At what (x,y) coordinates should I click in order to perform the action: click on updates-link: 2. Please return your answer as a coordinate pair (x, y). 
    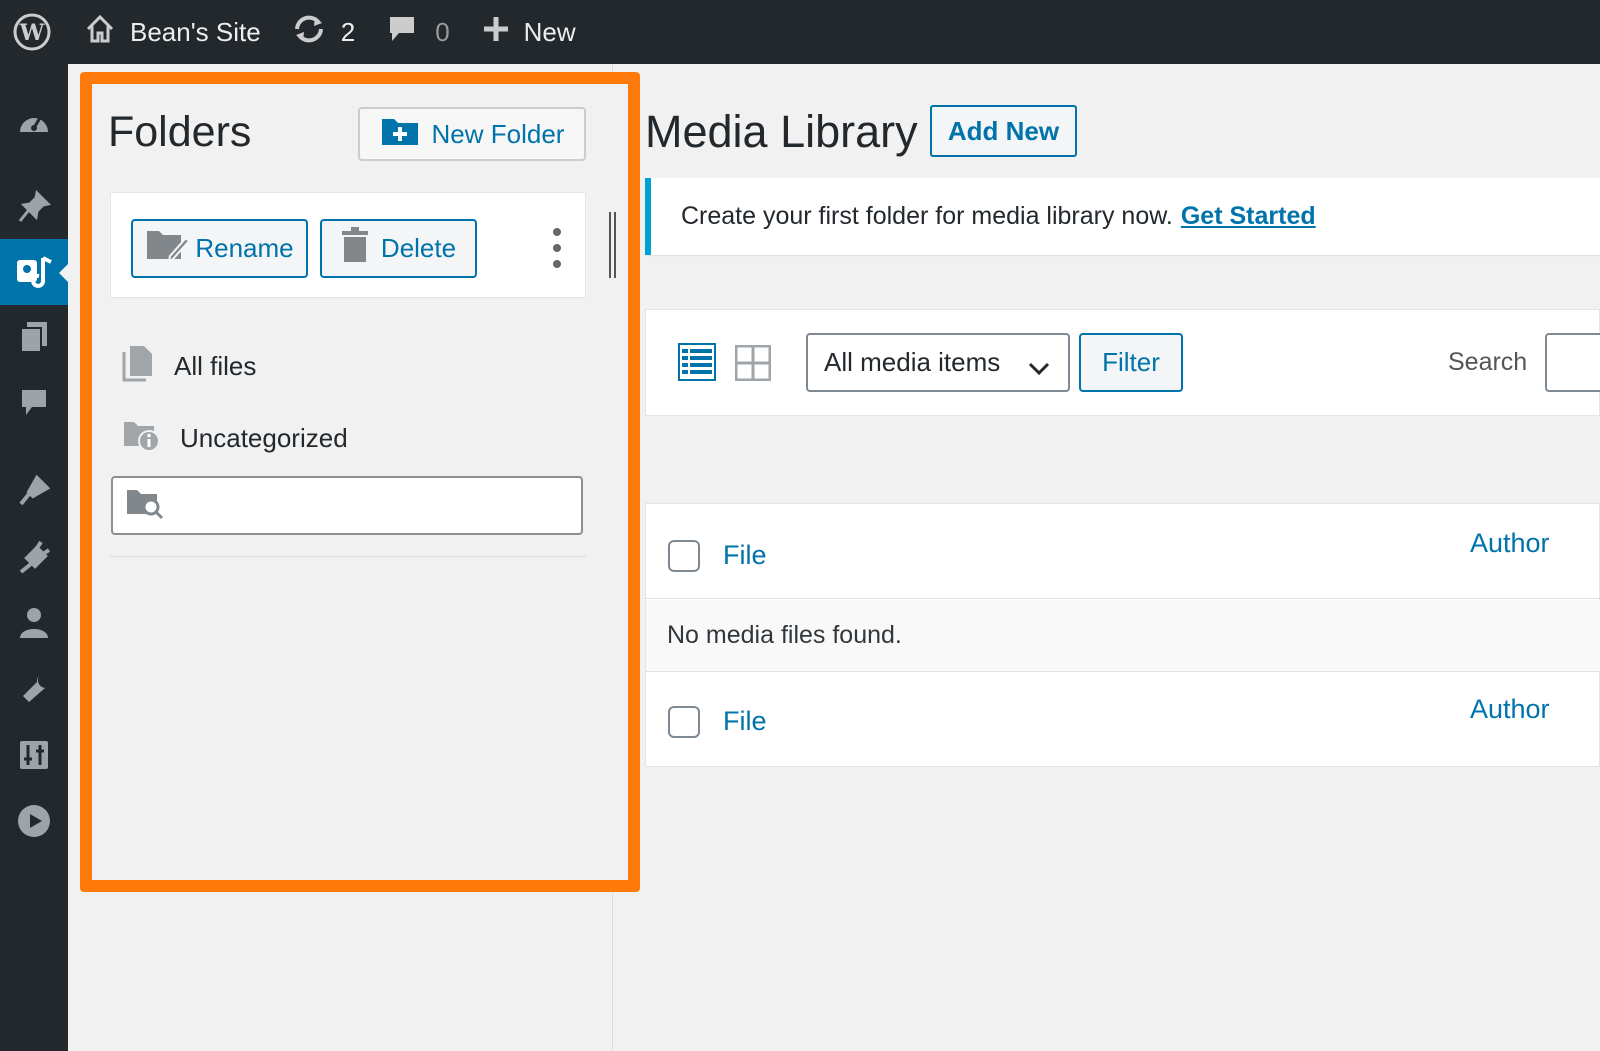
    Looking at the image, I should click on (323, 32).